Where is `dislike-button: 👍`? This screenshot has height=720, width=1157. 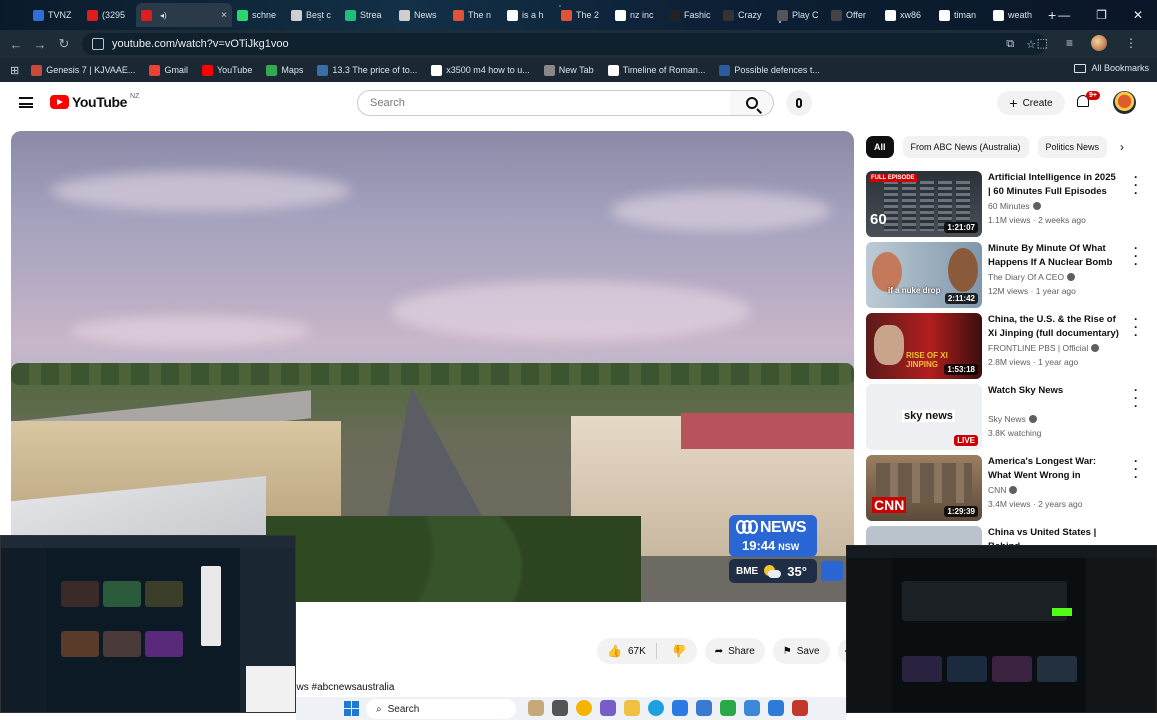
dislike-button: 👍 is located at coordinates (679, 651).